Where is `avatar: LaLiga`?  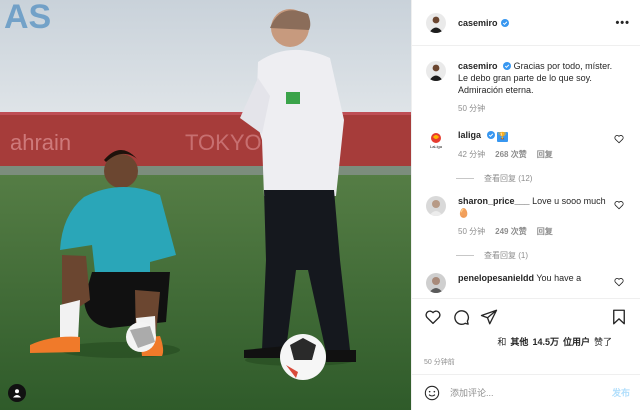
avatar: LaLiga is located at coordinates (436, 140).